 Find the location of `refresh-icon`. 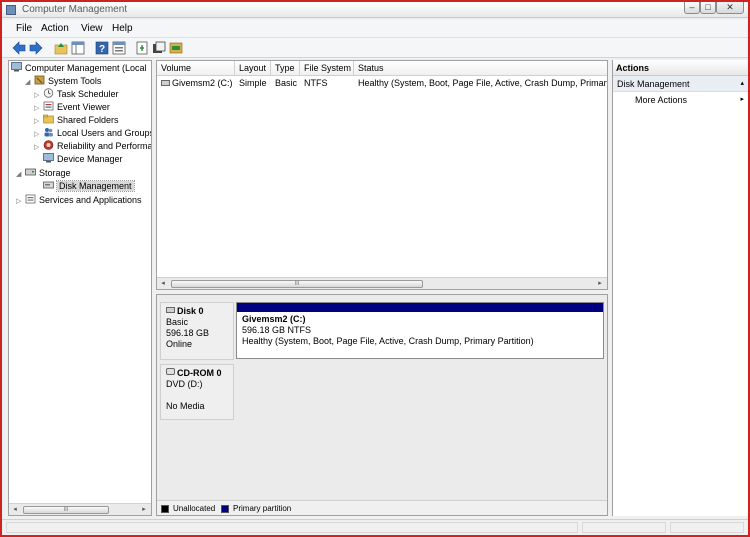

refresh-icon is located at coordinates (176, 48).